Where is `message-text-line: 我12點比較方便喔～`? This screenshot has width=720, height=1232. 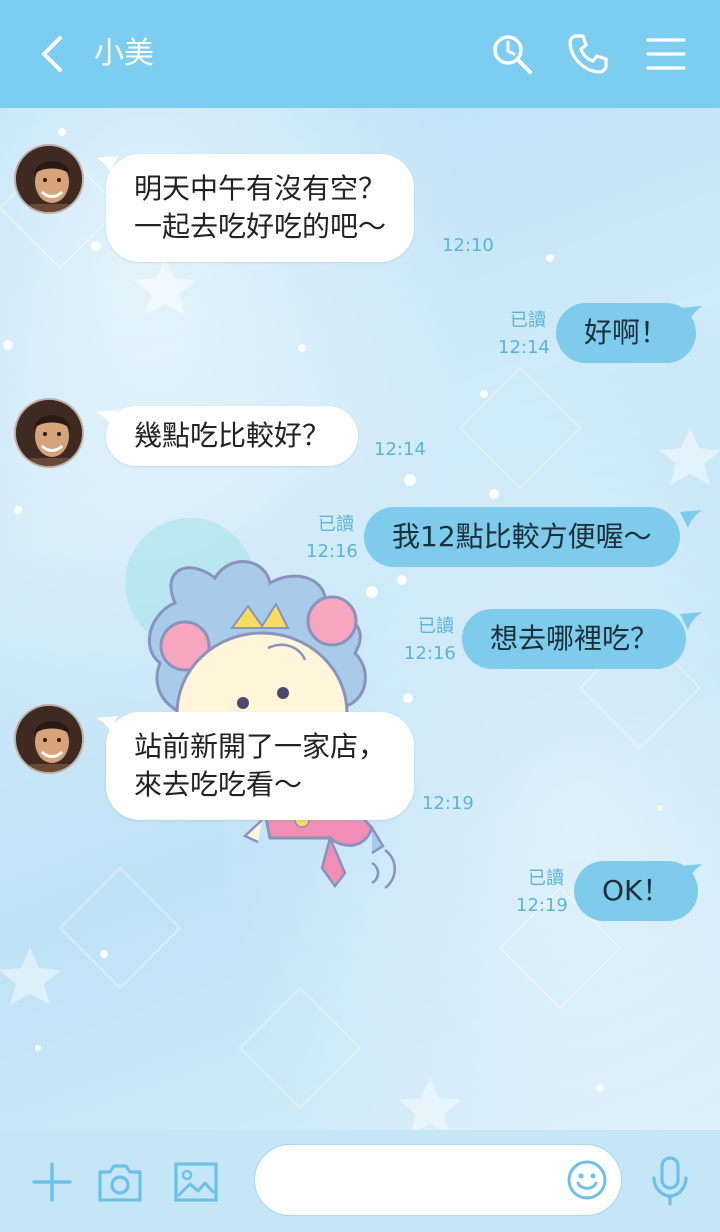 message-text-line: 我12點比較方便喔～ is located at coordinates (522, 536).